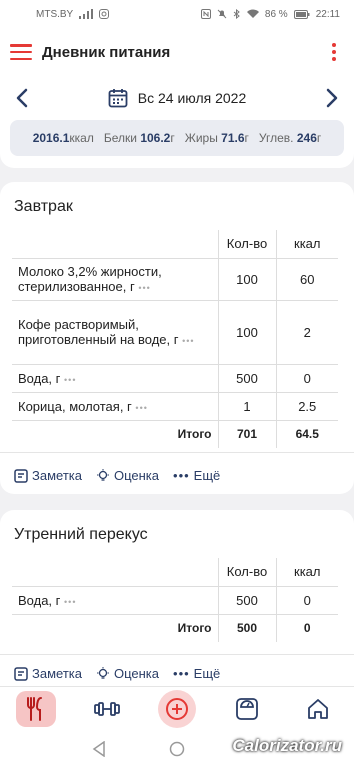  I want to click on signal-icon, so click(86, 14).